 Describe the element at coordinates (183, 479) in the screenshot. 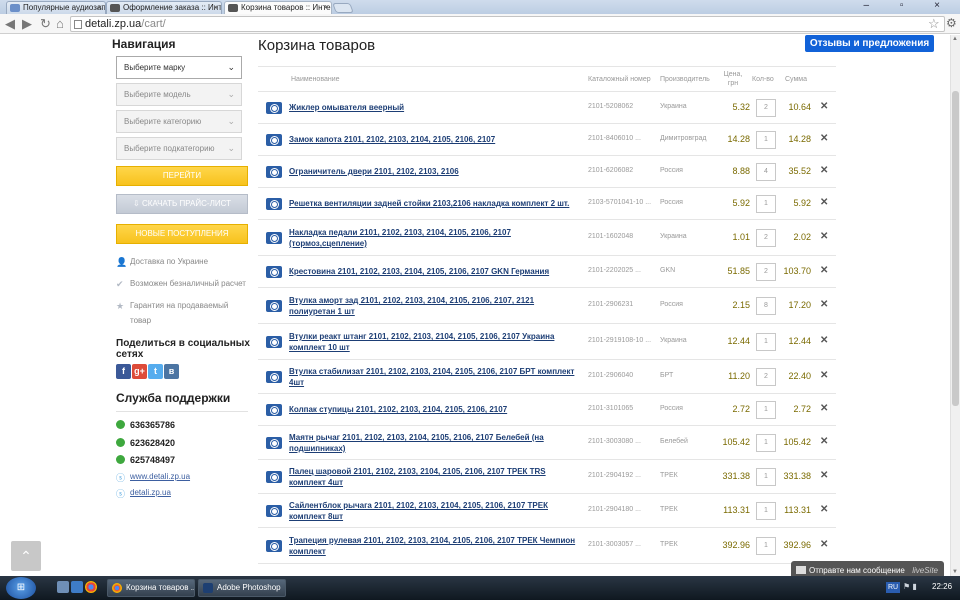

I see `website-link: ⓢ www.detali.zp.ua` at that location.